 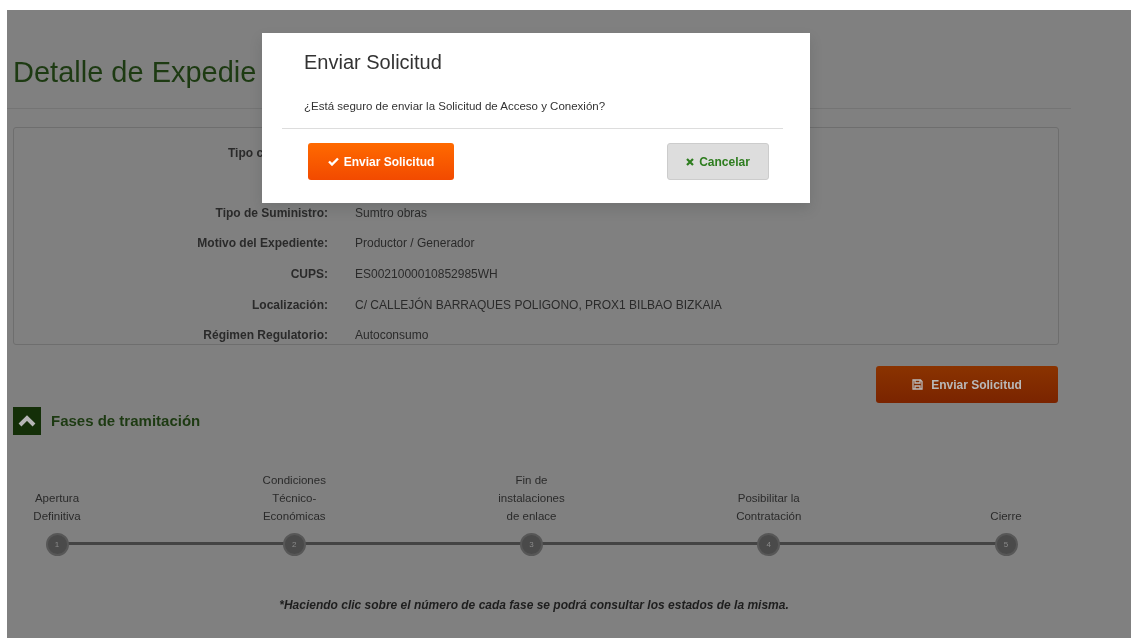 I want to click on phase-label: Cierre, so click(x=1006, y=516).